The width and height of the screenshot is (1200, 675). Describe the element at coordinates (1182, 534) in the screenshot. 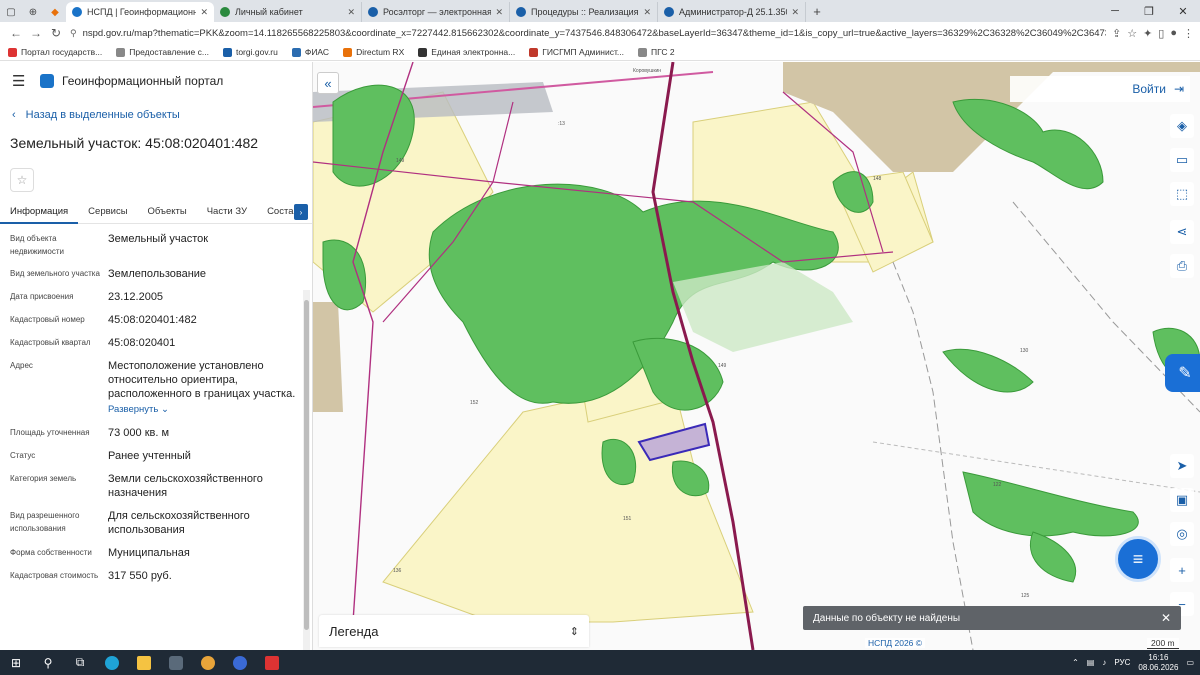

I see `locate-icon: ◎` at that location.